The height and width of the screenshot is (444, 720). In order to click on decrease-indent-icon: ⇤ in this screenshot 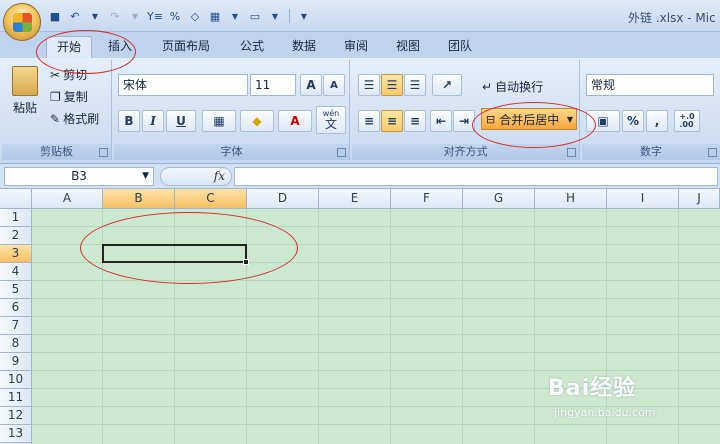, I will do `click(441, 121)`.